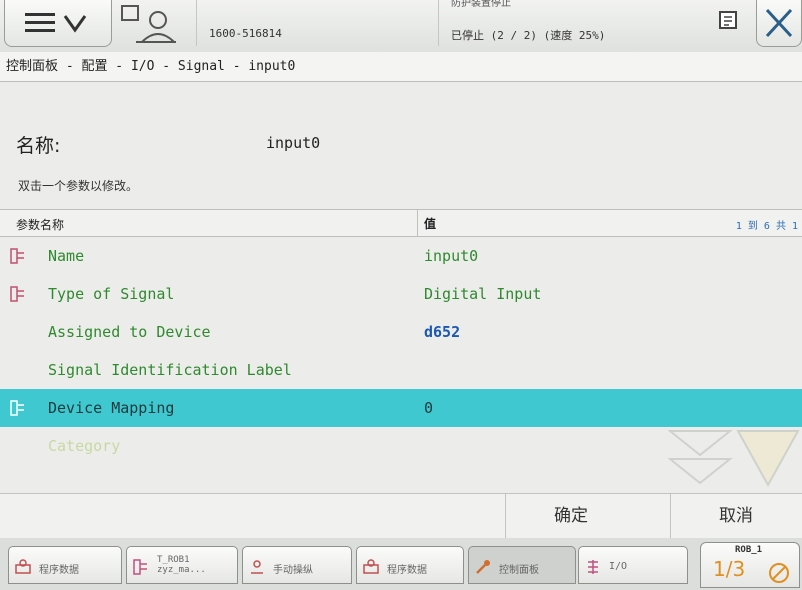 The width and height of the screenshot is (802, 590). What do you see at coordinates (168, 144) in the screenshot?
I see `name-row: 名称: input0` at bounding box center [168, 144].